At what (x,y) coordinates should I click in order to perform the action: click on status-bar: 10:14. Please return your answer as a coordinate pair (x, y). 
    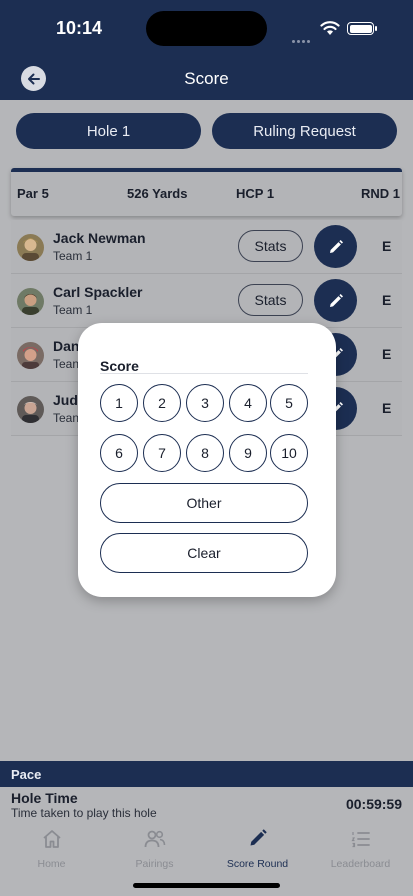
    Looking at the image, I should click on (206, 28).